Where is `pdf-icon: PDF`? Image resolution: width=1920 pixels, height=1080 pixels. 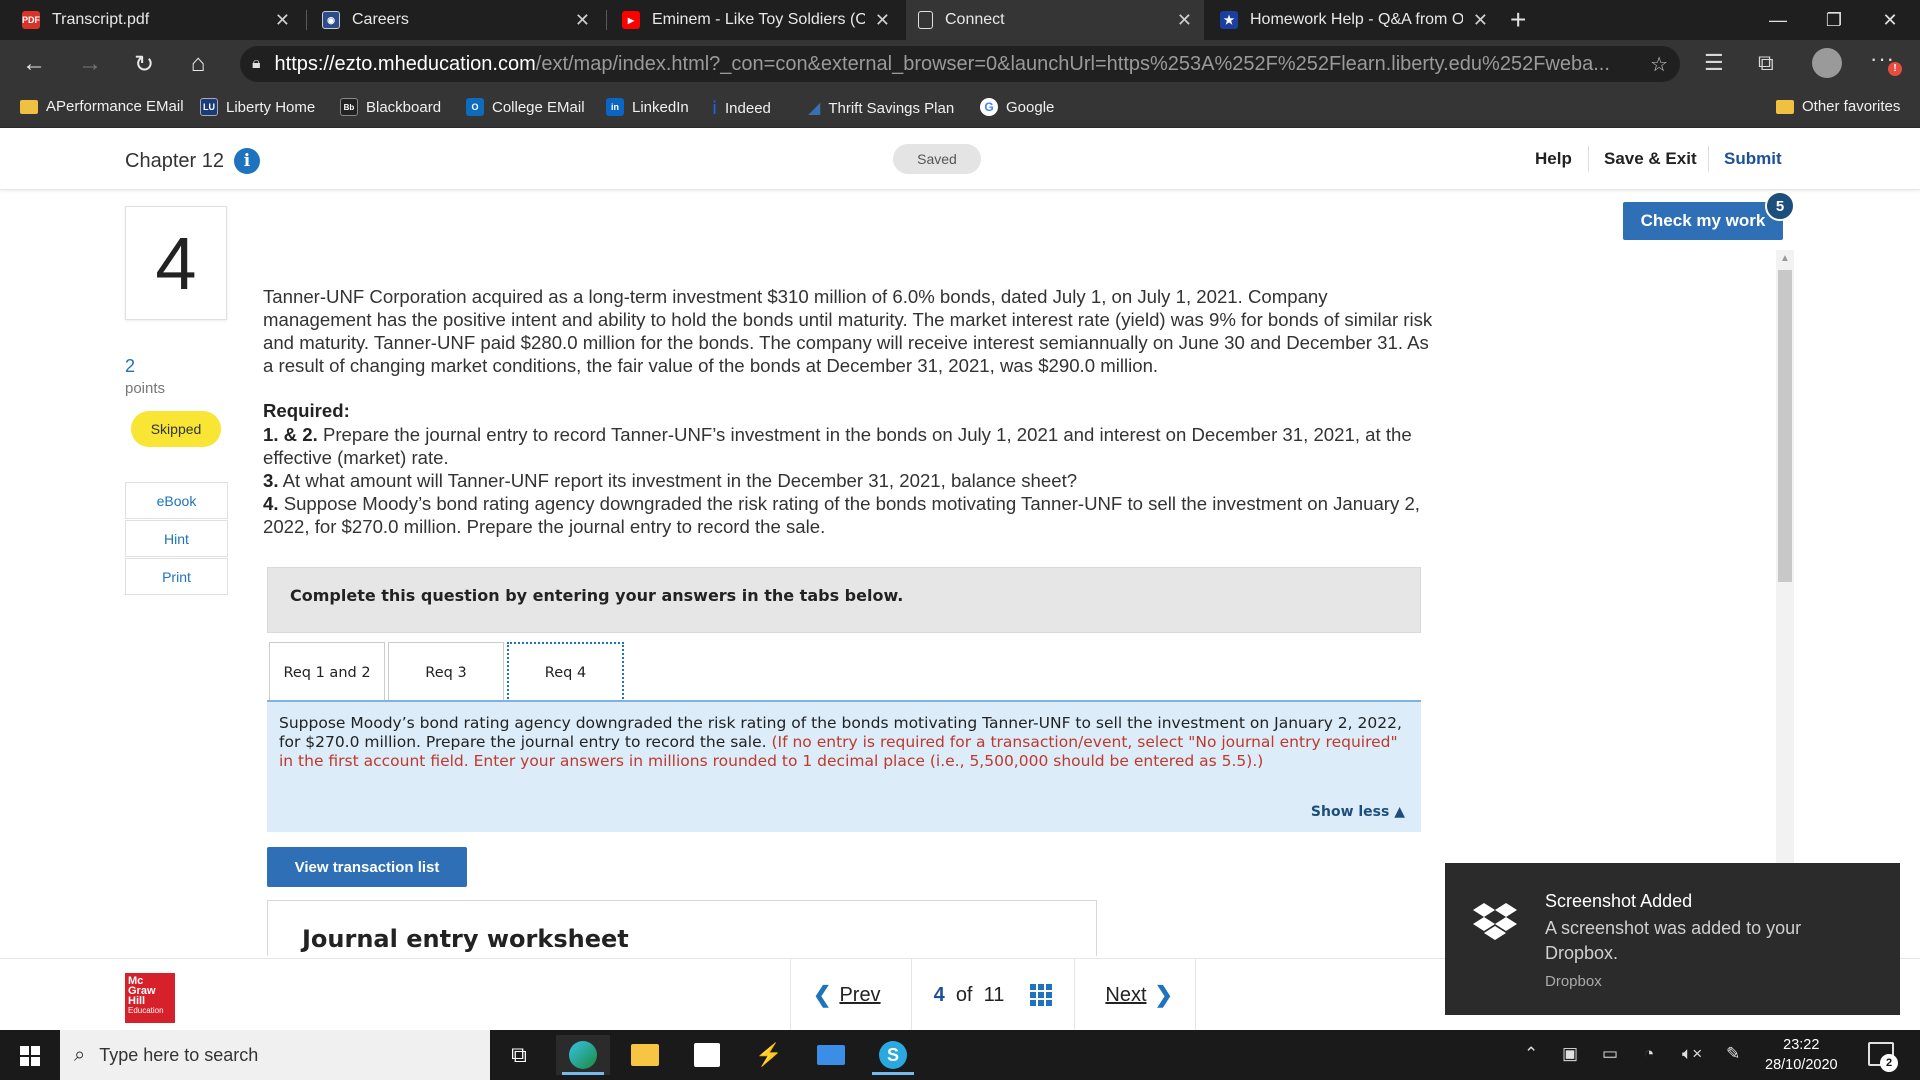 pdf-icon: PDF is located at coordinates (31, 20).